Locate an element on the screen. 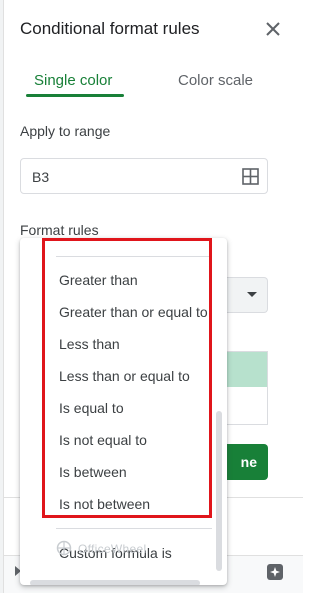  condition-select is located at coordinates (244, 295).